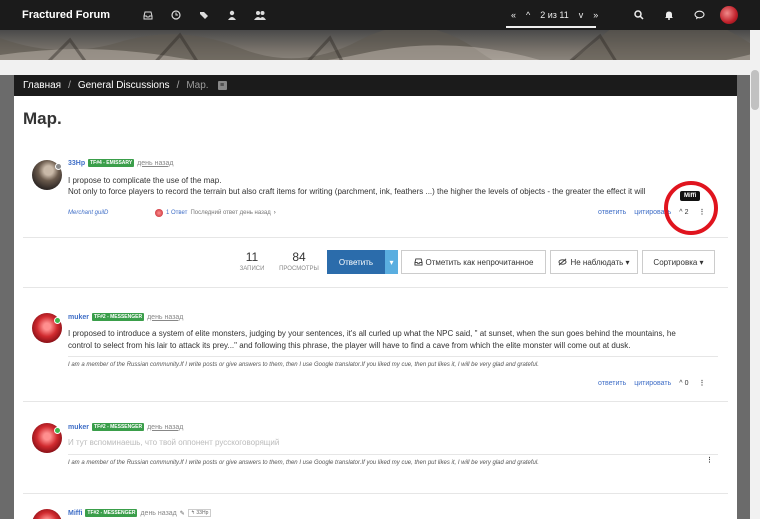  I want to click on watch-label: Не наблюдать ▾, so click(600, 262).